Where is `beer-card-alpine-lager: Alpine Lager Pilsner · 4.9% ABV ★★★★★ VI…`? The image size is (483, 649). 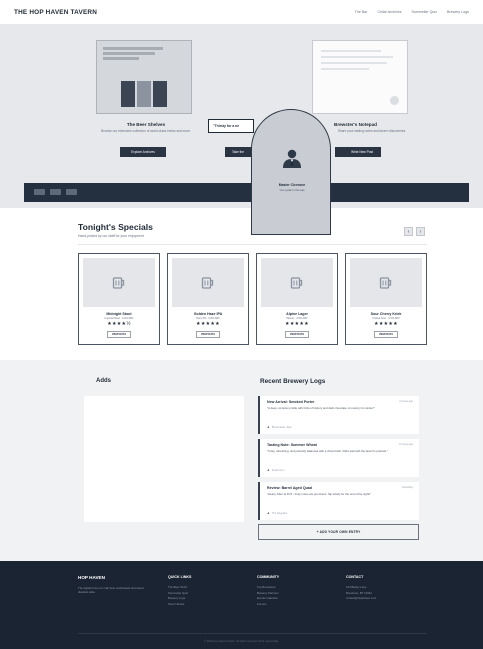
beer-card-alpine-lager: Alpine Lager Pilsner · 4.9% ABV ★★★★★ VI… is located at coordinates (297, 299).